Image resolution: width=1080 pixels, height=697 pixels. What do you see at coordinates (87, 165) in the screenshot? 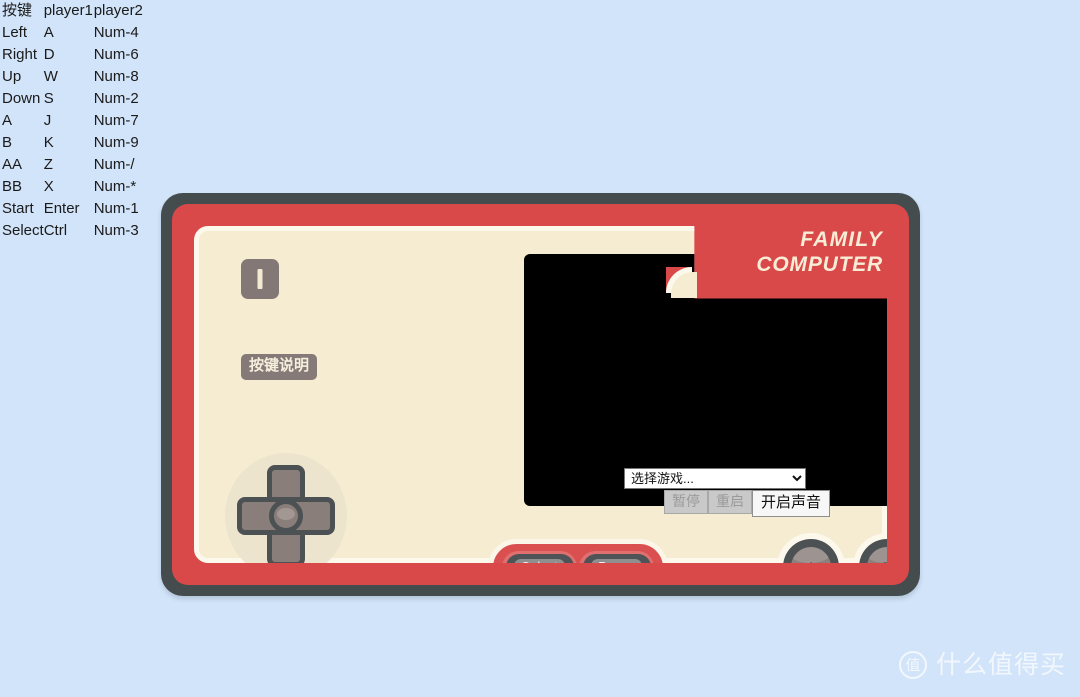
I see `keymap-row: AA Z Num-/` at bounding box center [87, 165].